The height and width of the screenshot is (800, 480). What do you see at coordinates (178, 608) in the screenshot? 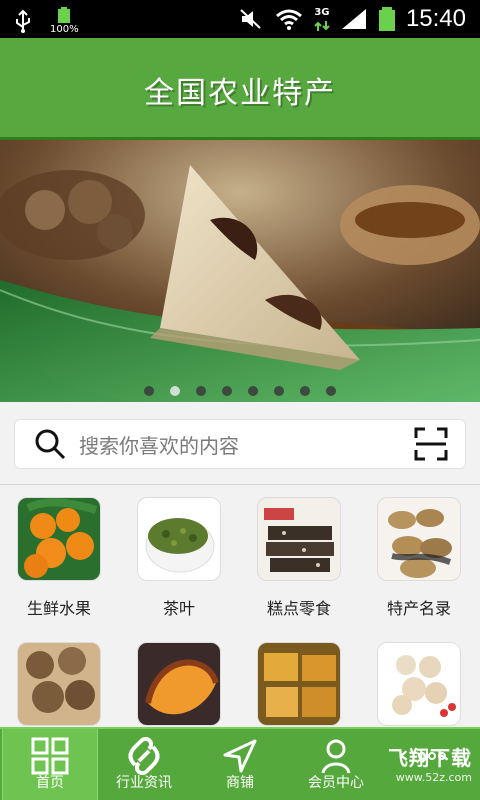
I see `category-label: 茶叶` at bounding box center [178, 608].